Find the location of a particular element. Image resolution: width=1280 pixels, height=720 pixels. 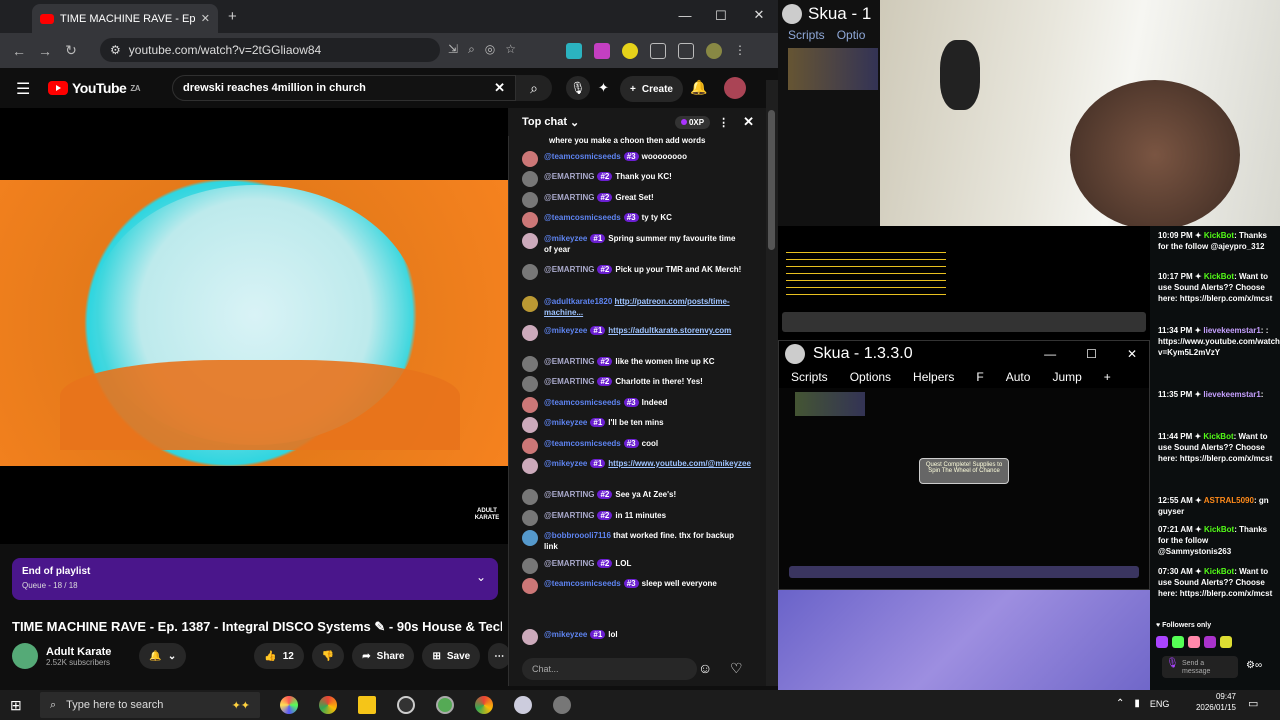

reload-icon: ↻ is located at coordinates (71, 50).